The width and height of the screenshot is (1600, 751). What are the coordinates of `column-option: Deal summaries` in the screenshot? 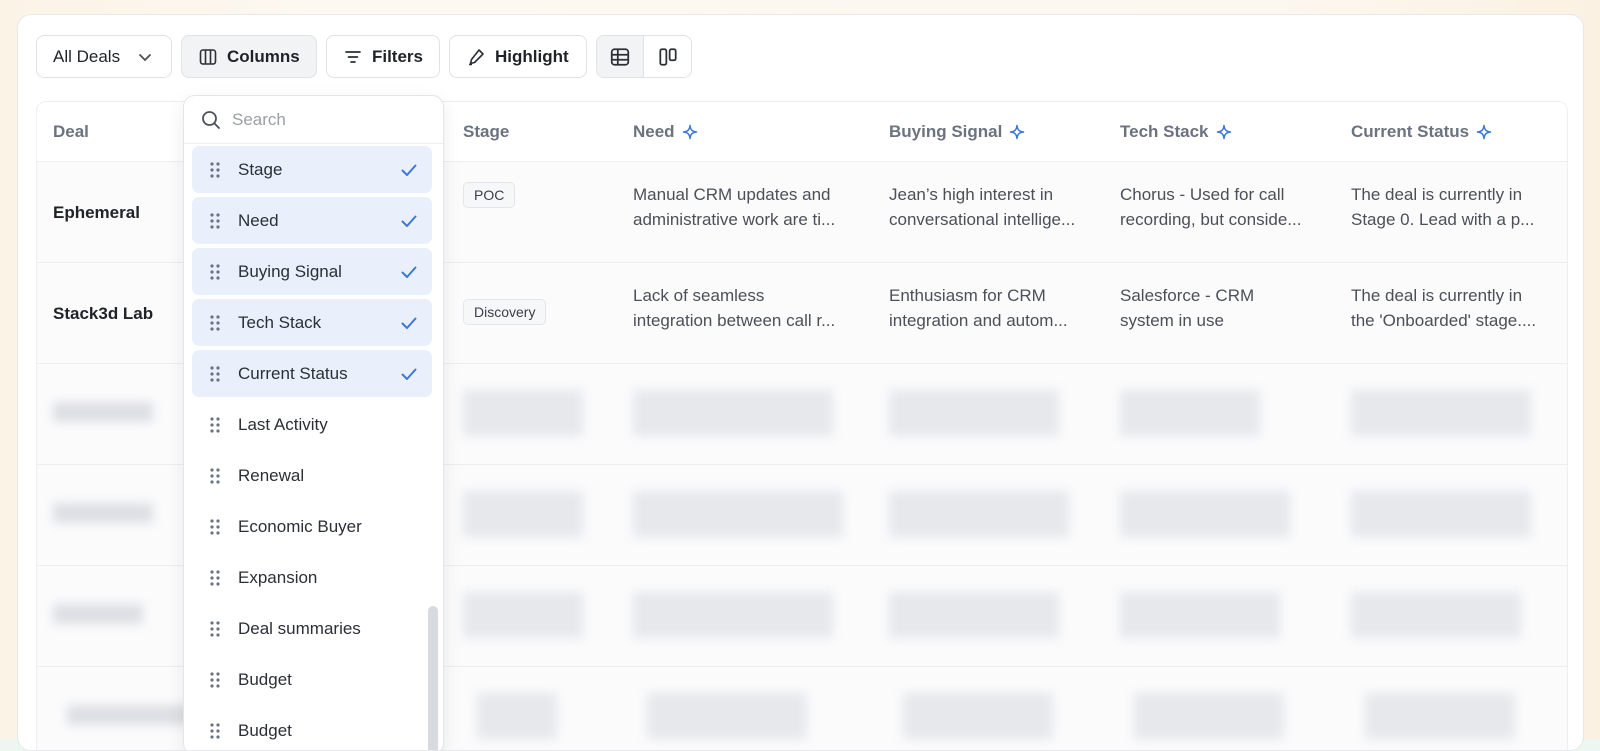 It's located at (312, 628).